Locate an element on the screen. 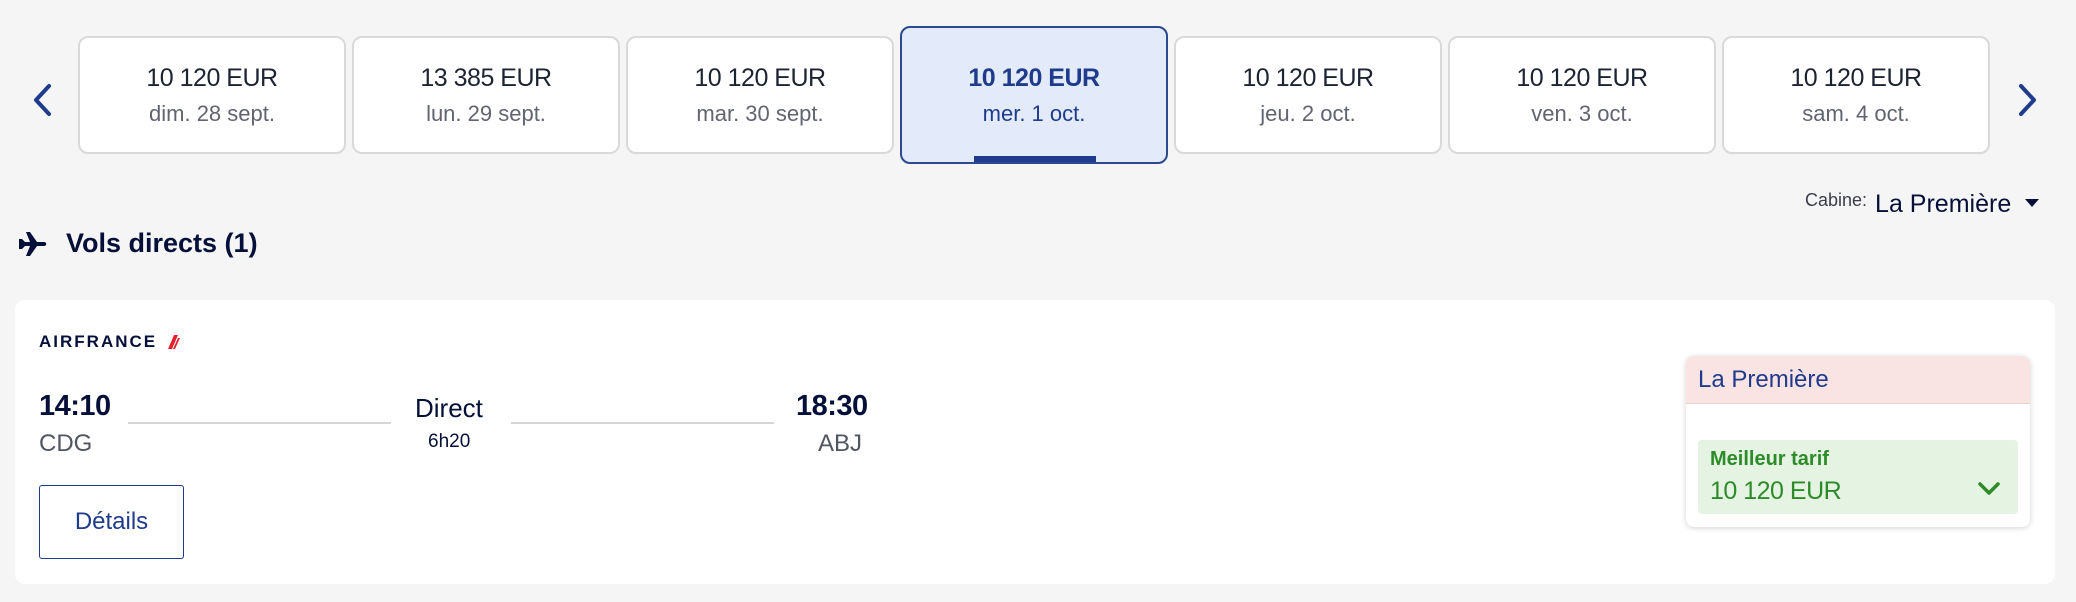 Image resolution: width=2076 pixels, height=602 pixels. airline-logo: AIRFRANCE is located at coordinates (110, 342).